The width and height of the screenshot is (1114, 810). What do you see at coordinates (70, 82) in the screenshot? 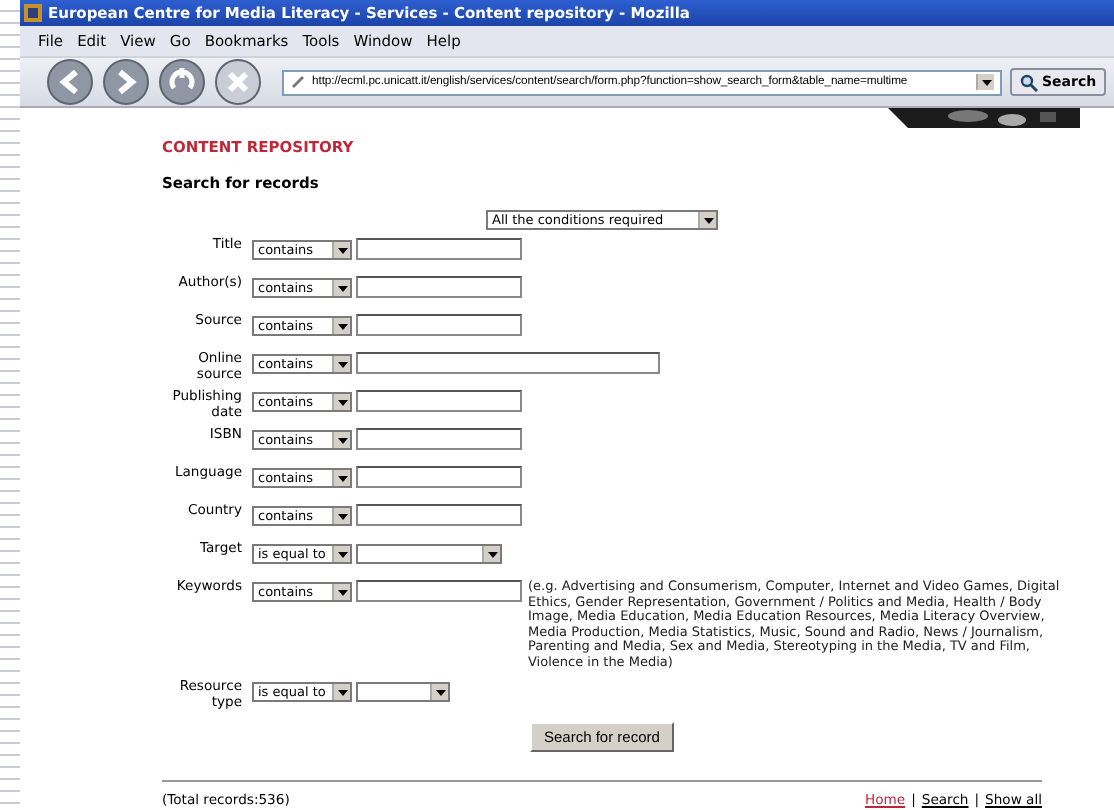
I see `back-button` at bounding box center [70, 82].